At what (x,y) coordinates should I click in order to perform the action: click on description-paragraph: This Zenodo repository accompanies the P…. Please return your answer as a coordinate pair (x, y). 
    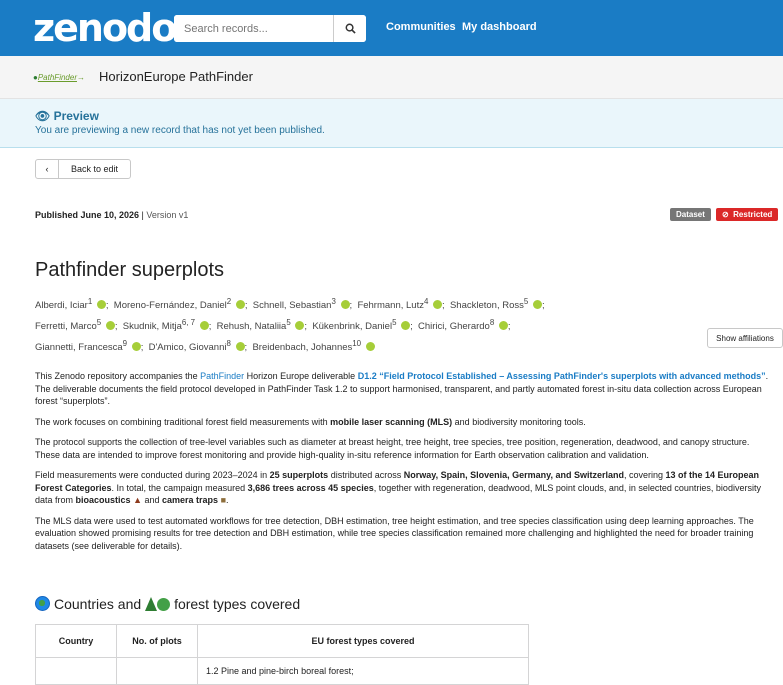
    Looking at the image, I should click on (402, 388).